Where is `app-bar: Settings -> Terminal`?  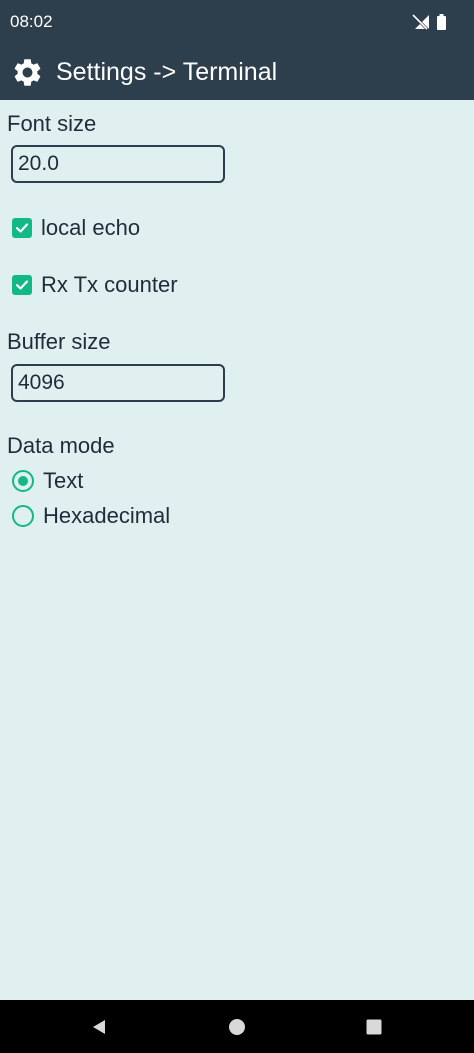 app-bar: Settings -> Terminal is located at coordinates (237, 72).